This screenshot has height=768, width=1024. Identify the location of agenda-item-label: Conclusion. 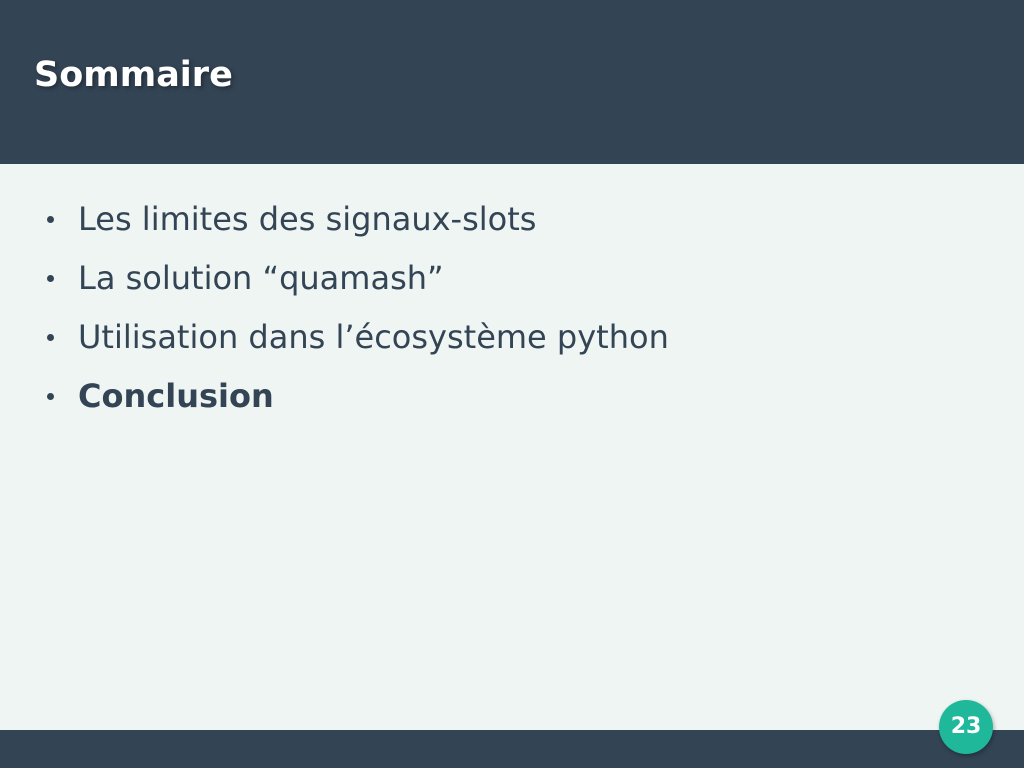
(176, 396).